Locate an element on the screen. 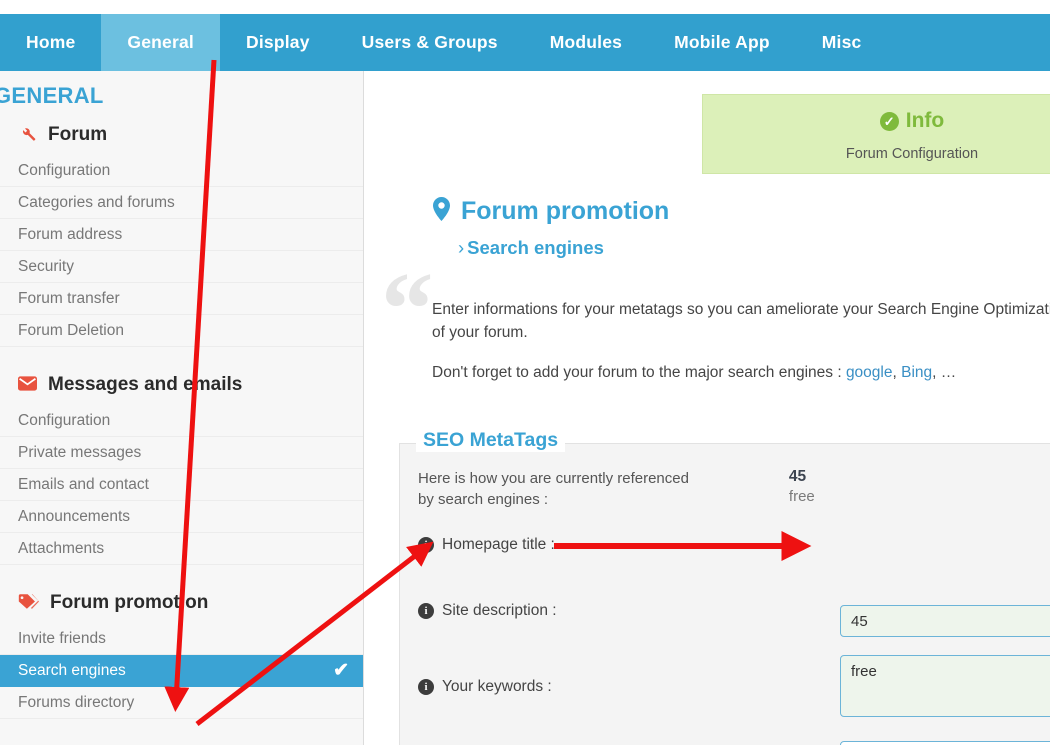 The height and width of the screenshot is (745, 1050). nav-item-modules: Modules is located at coordinates (586, 42).